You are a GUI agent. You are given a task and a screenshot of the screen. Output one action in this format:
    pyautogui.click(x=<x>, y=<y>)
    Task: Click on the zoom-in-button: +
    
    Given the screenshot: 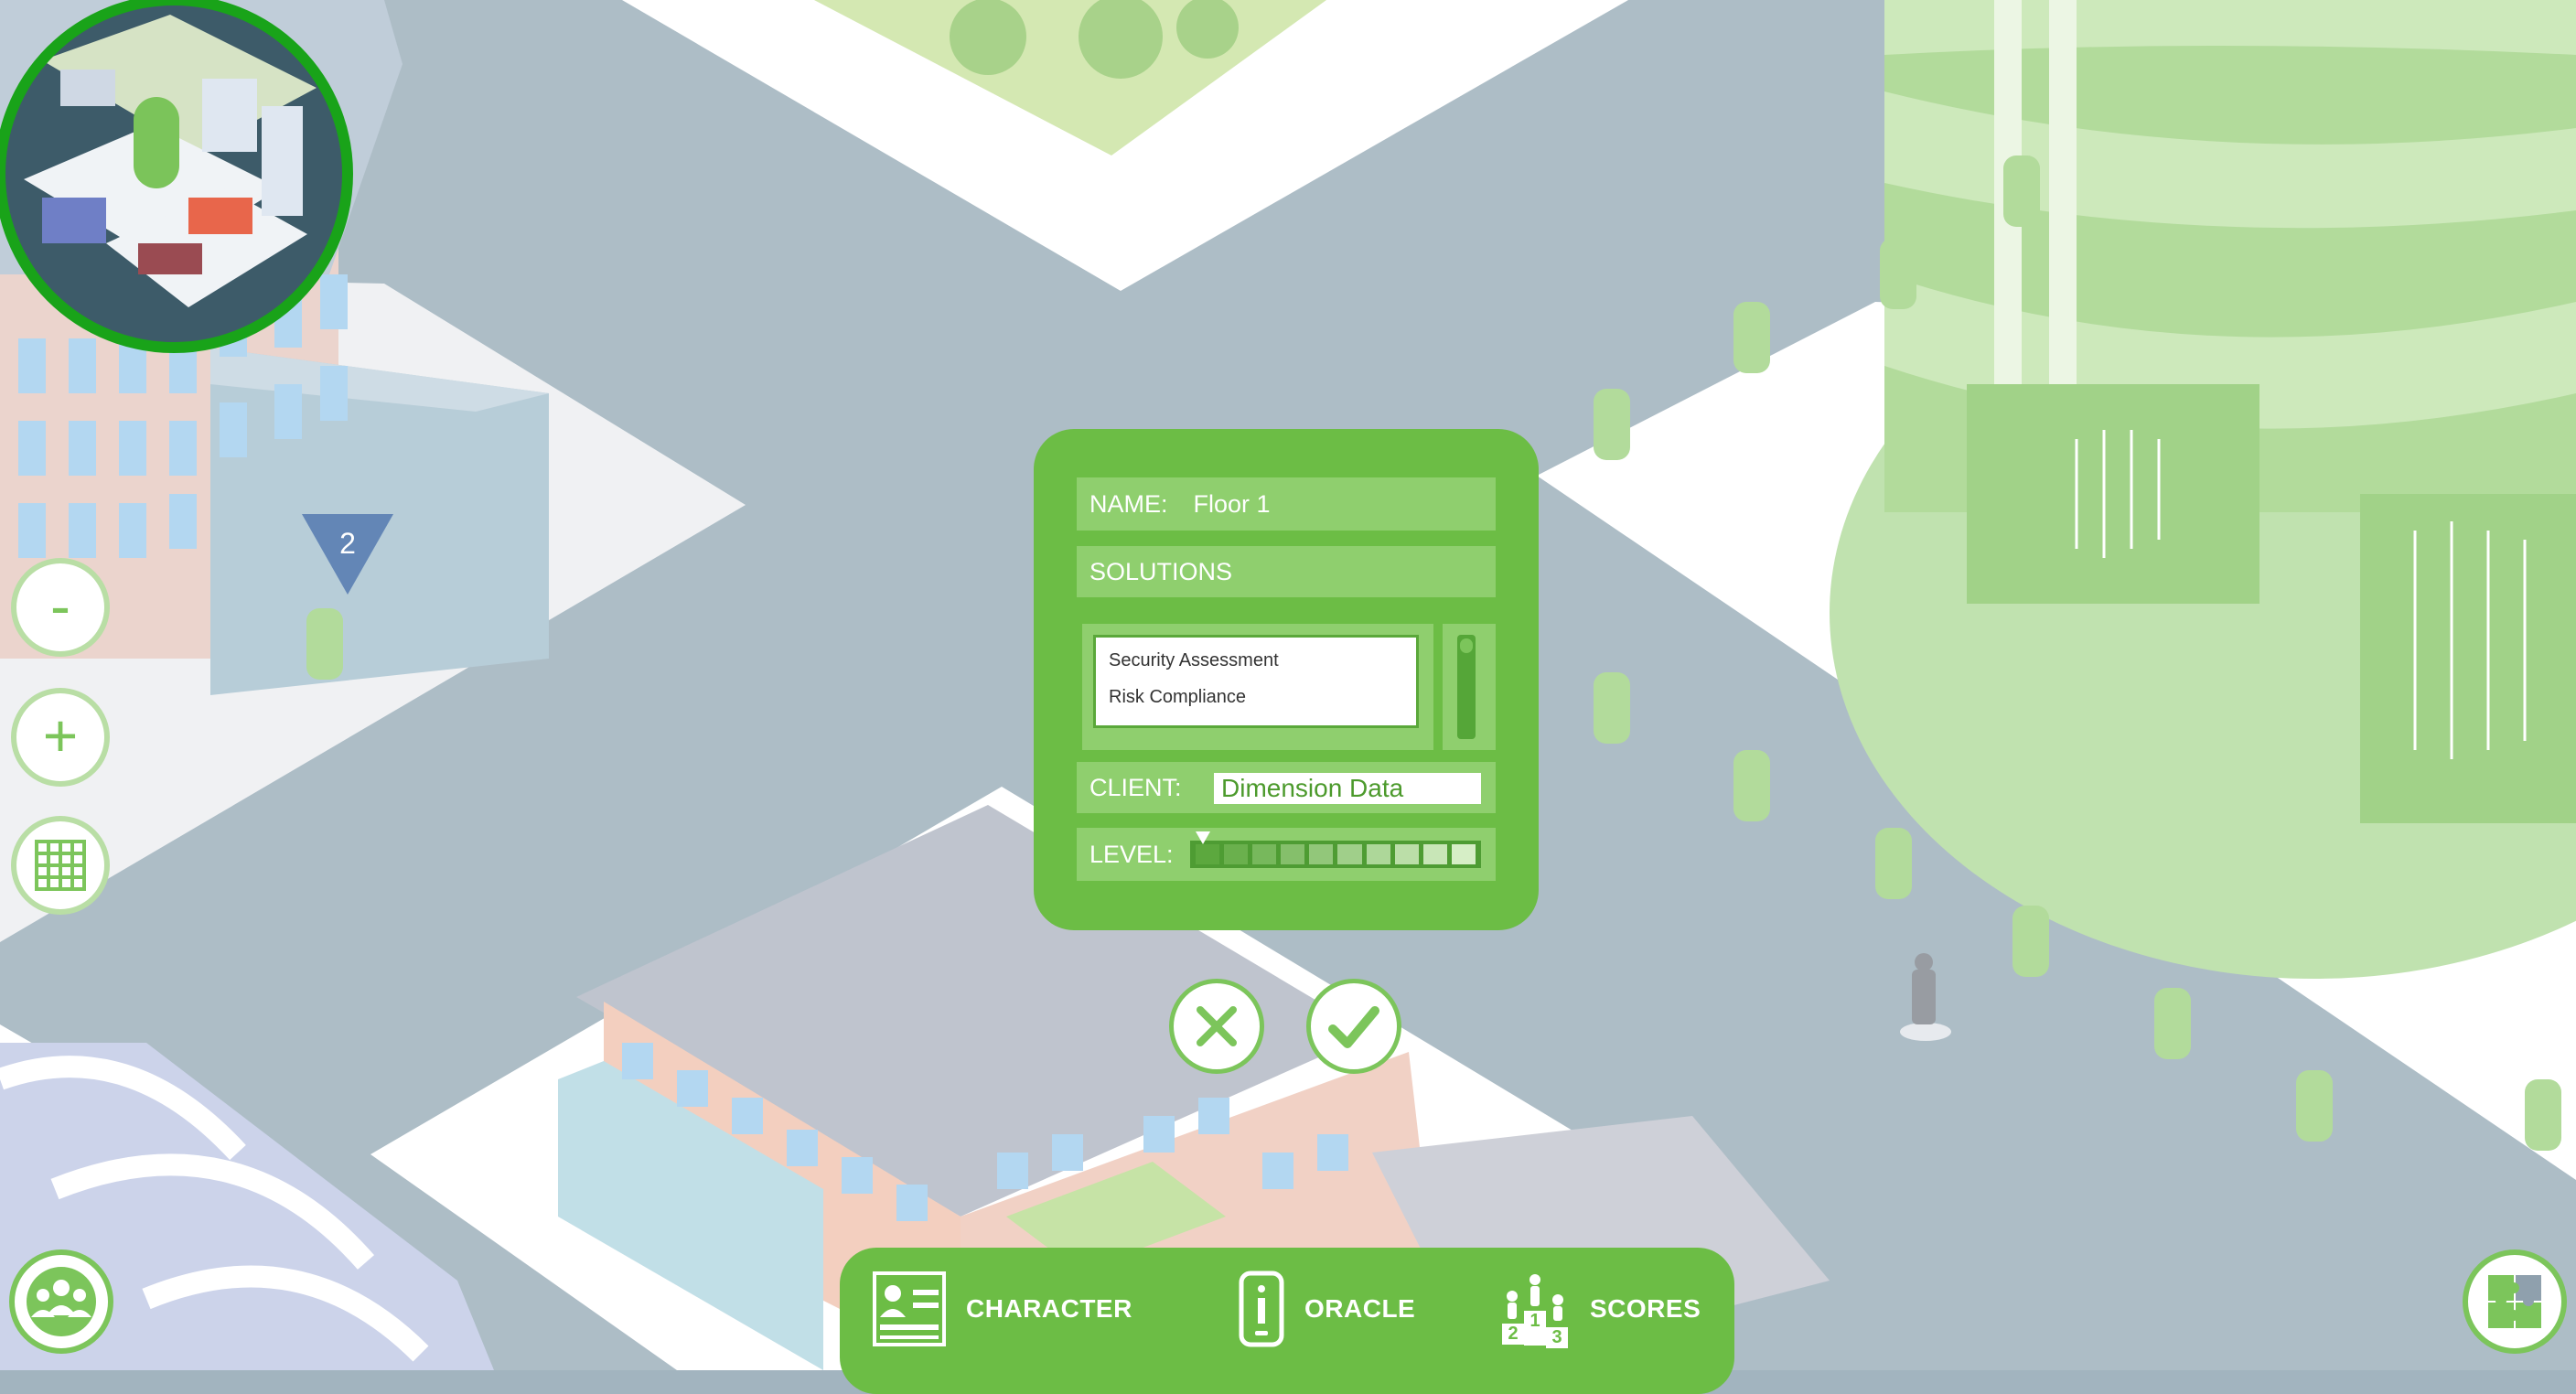 What is the action you would take?
    pyautogui.click(x=61, y=737)
    